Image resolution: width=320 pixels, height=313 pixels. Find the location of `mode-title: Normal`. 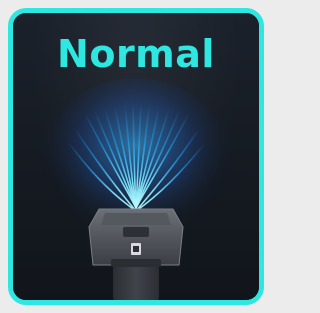

mode-title: Normal is located at coordinates (136, 54).